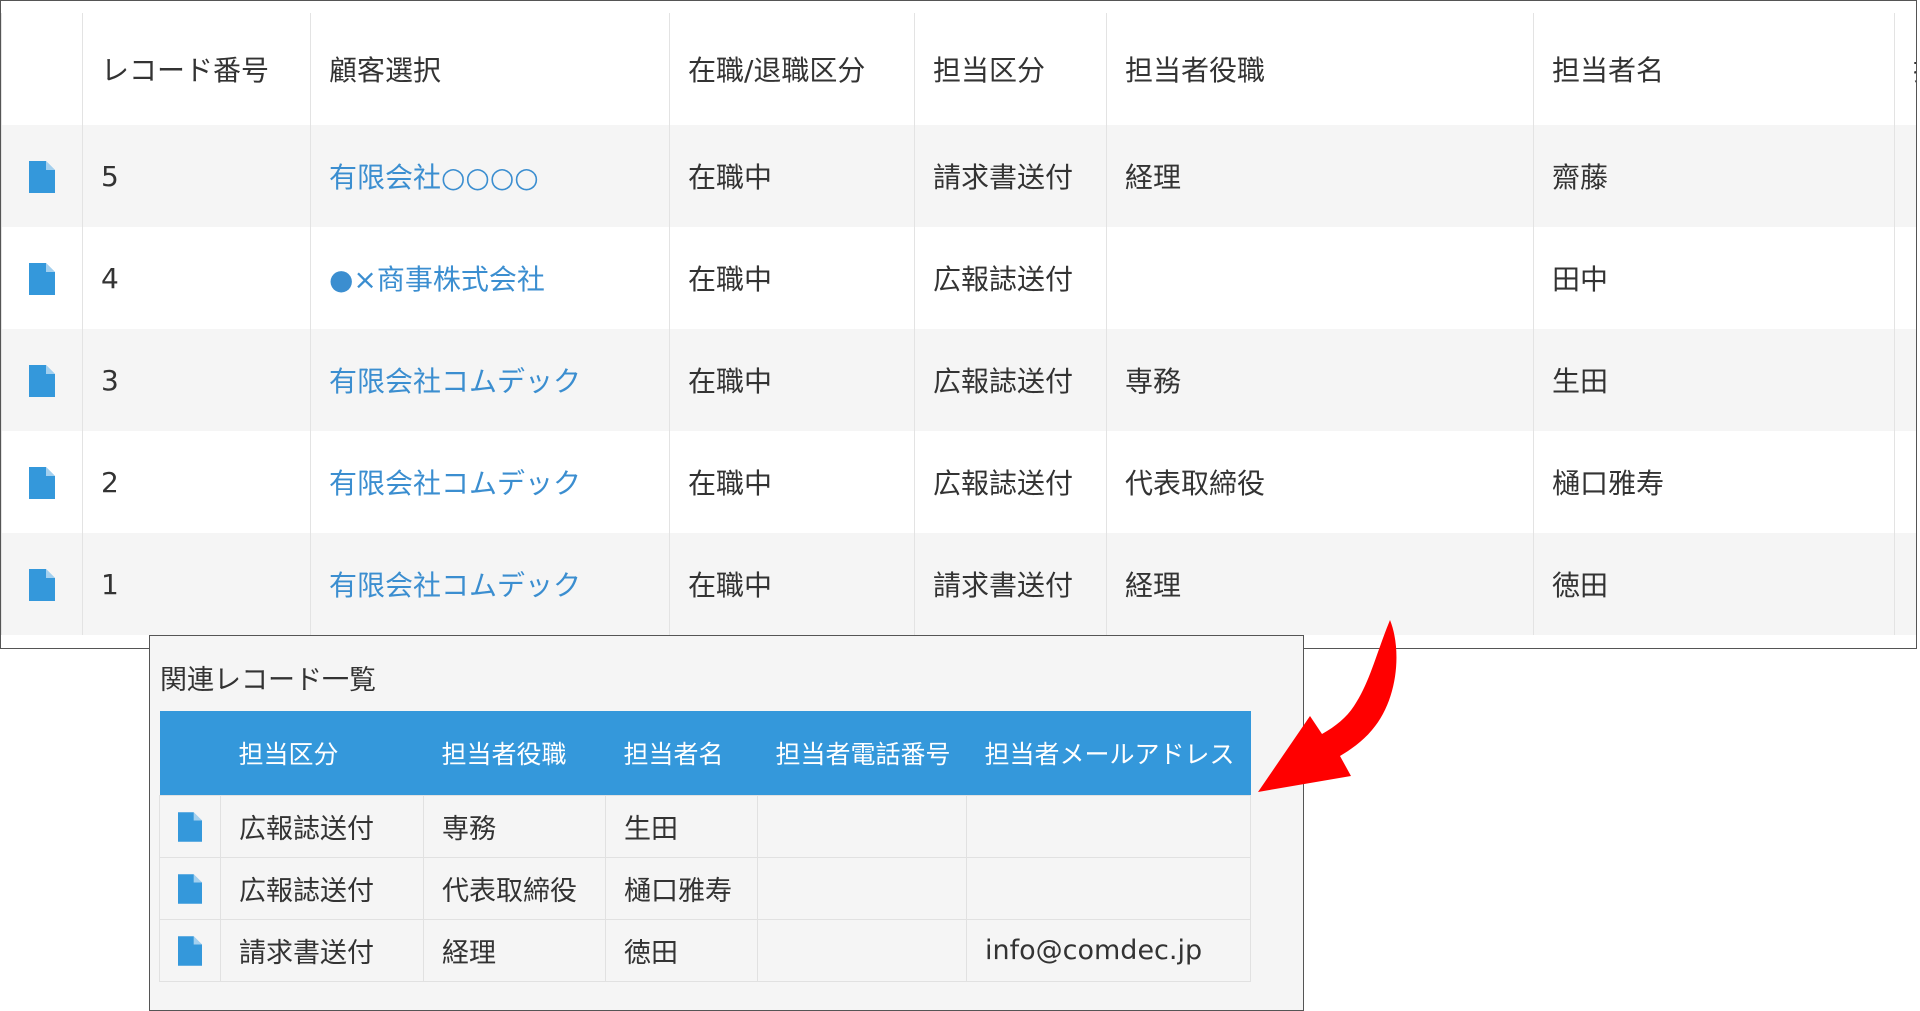  Describe the element at coordinates (1714, 380) in the screenshot. I see `person-name-cell: 生田` at that location.